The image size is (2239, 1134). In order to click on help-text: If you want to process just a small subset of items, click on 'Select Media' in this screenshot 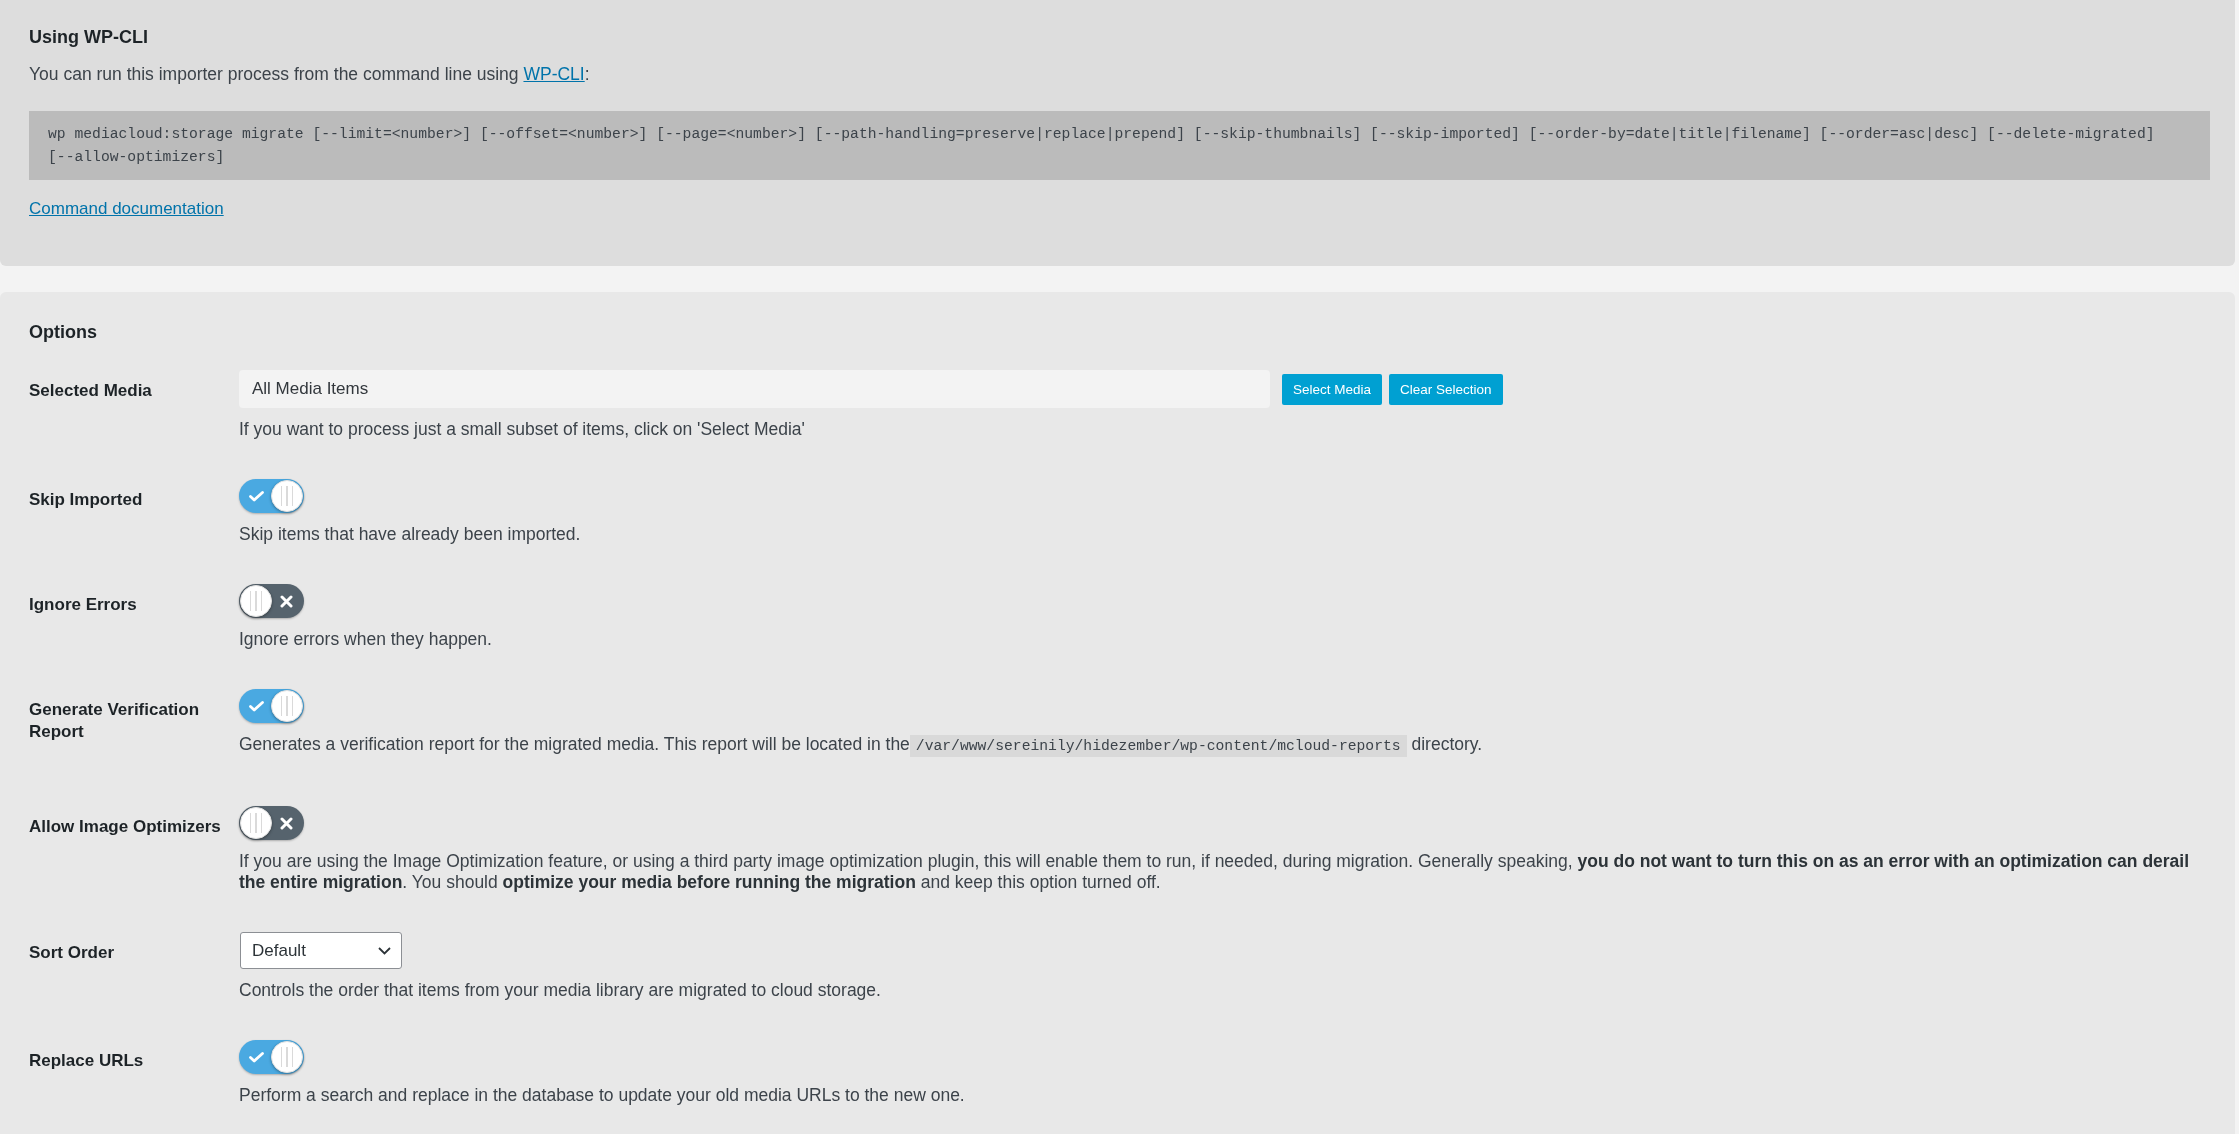, I will do `click(522, 429)`.